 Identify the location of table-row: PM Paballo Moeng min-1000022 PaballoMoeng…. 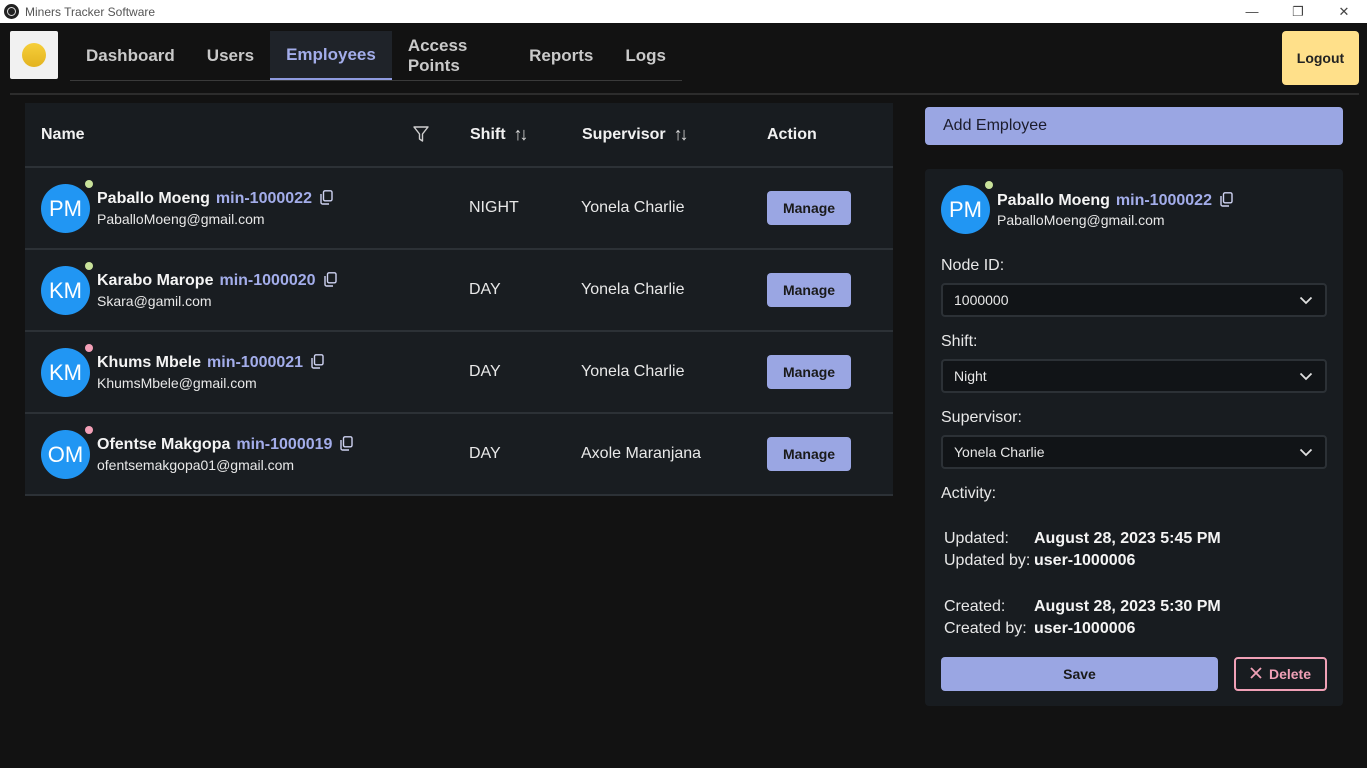
(459, 209).